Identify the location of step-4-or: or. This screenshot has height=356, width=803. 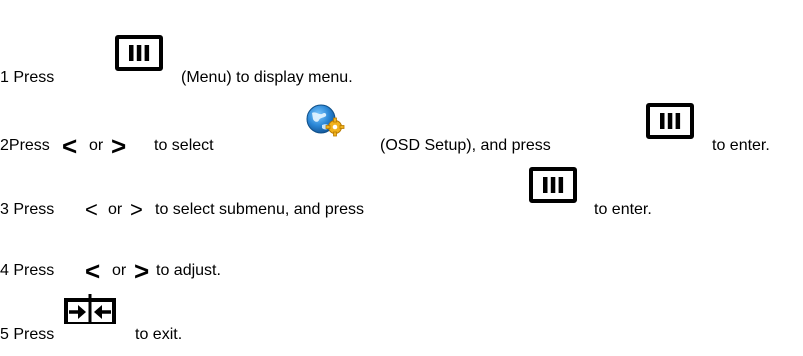
(119, 270).